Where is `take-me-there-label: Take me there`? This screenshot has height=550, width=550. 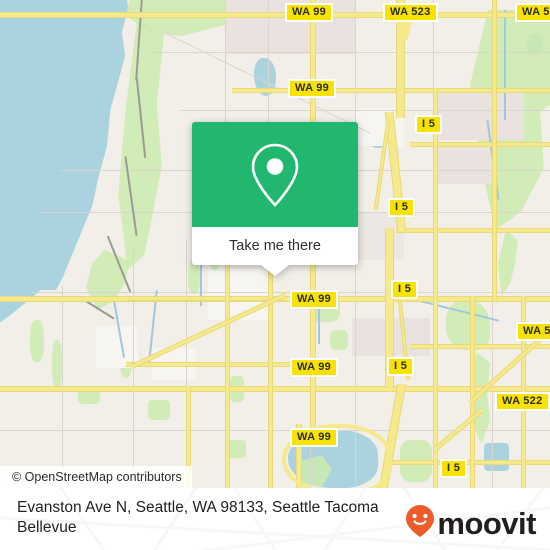 take-me-there-label: Take me there is located at coordinates (275, 246).